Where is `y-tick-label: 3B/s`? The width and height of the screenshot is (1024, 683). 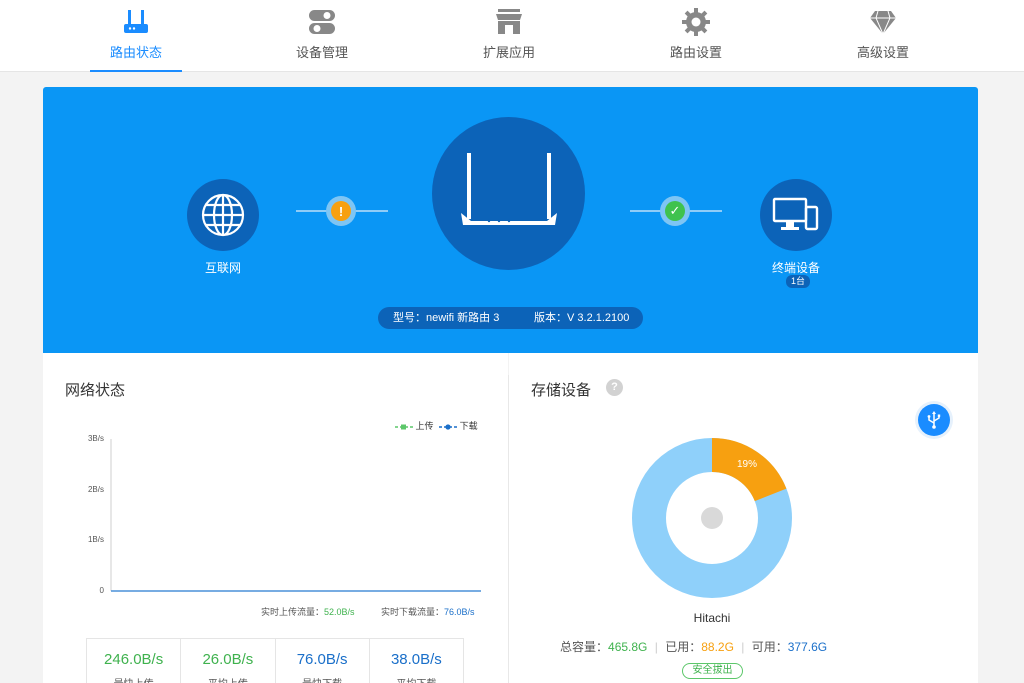 y-tick-label: 3B/s is located at coordinates (95, 438).